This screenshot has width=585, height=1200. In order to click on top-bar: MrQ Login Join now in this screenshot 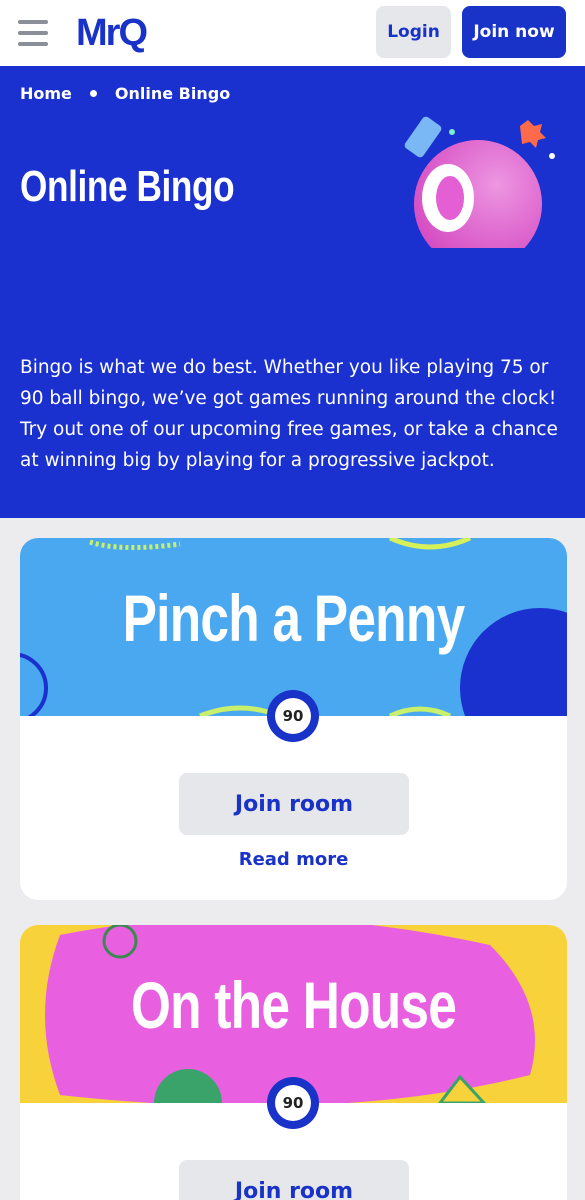, I will do `click(292, 33)`.